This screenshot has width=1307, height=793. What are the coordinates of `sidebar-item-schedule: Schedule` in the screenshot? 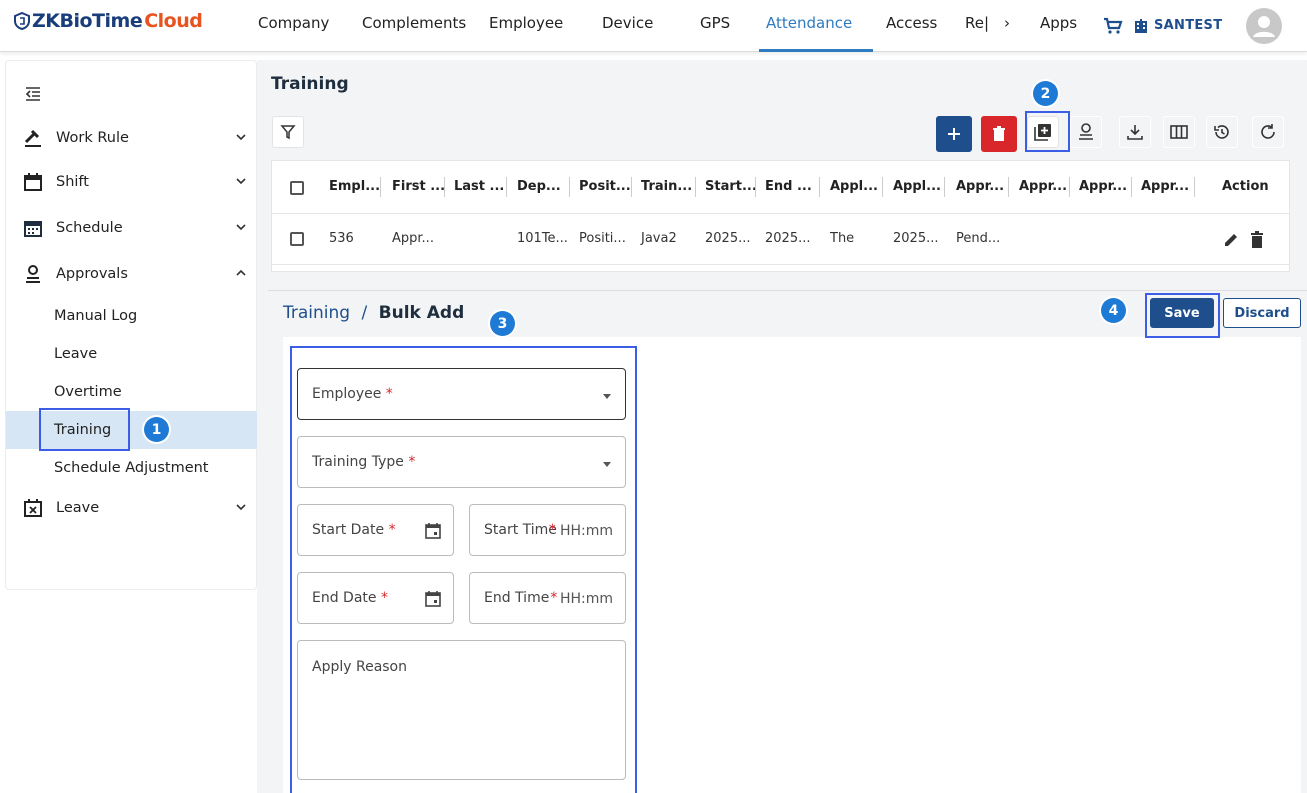 It's located at (132, 228).